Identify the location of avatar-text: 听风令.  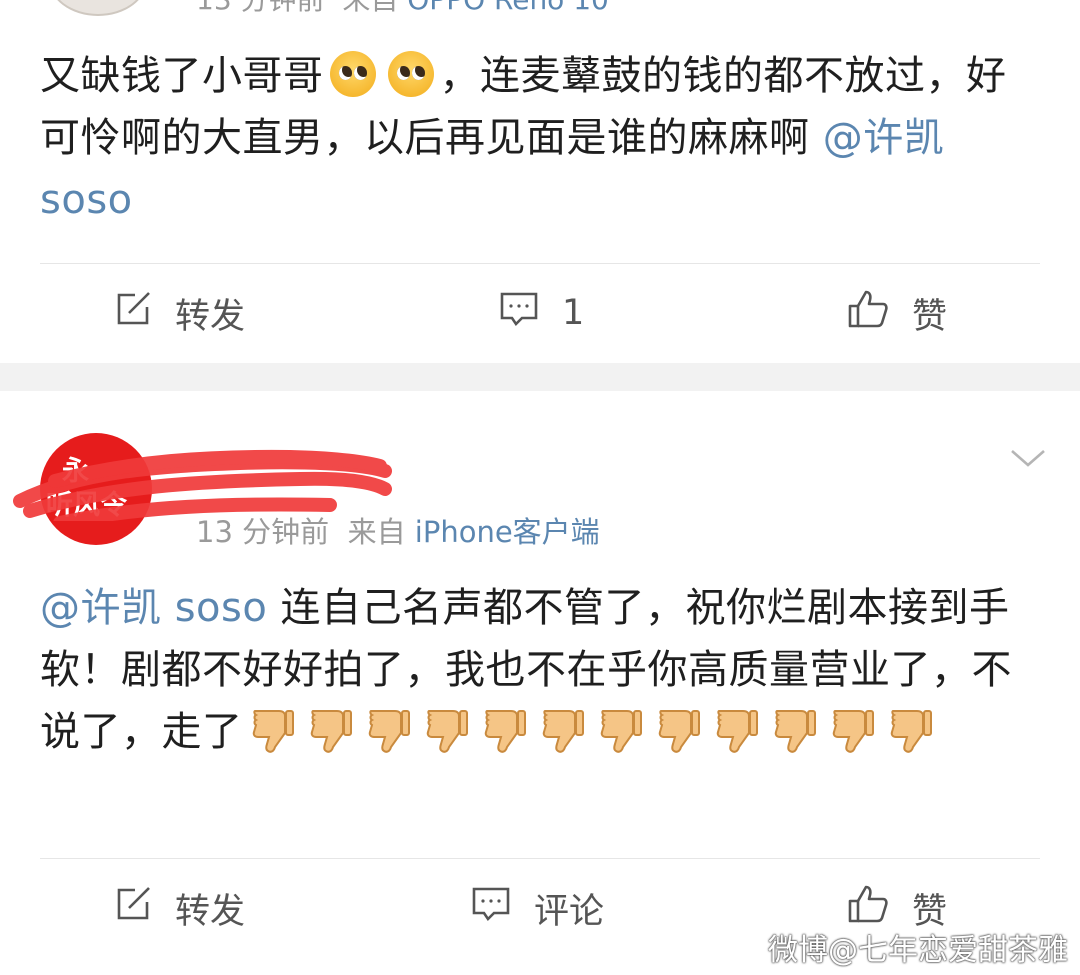
(86, 505).